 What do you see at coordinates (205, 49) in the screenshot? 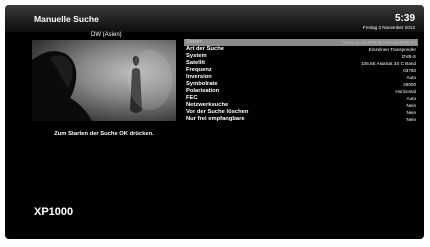
I see `setting-label: Art der Suche` at bounding box center [205, 49].